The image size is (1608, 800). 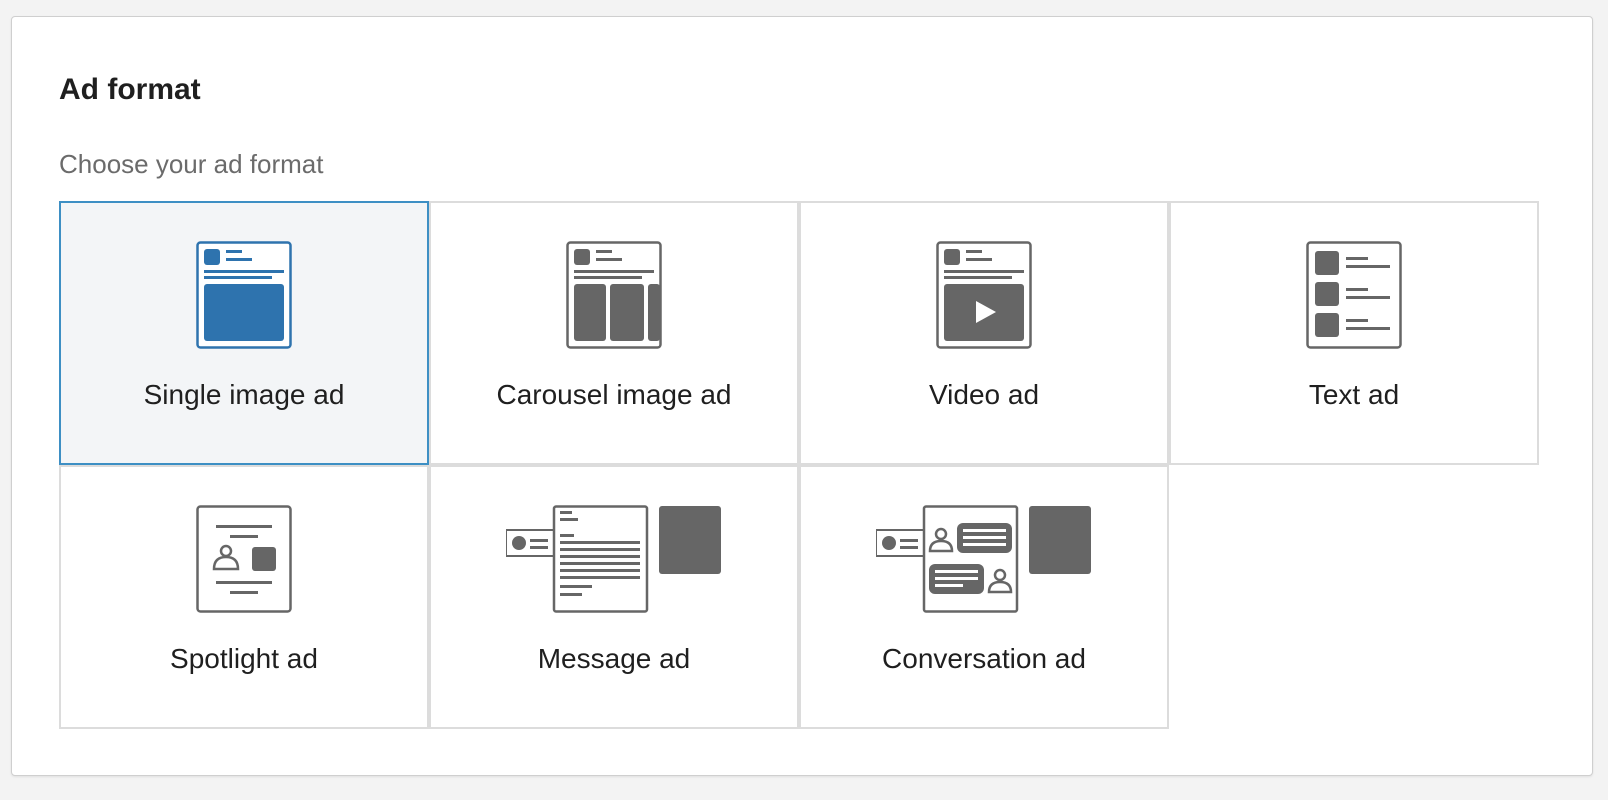 What do you see at coordinates (1354, 295) in the screenshot?
I see `text-ad-icon` at bounding box center [1354, 295].